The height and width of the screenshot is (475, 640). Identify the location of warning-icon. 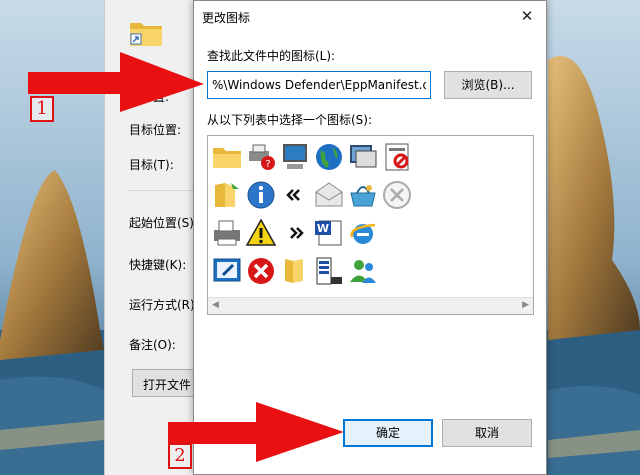
(261, 233).